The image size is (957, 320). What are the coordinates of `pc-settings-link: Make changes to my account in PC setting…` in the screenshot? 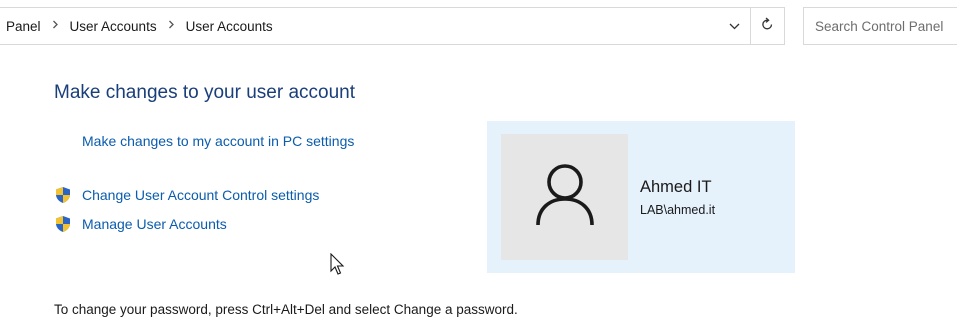 It's located at (218, 141).